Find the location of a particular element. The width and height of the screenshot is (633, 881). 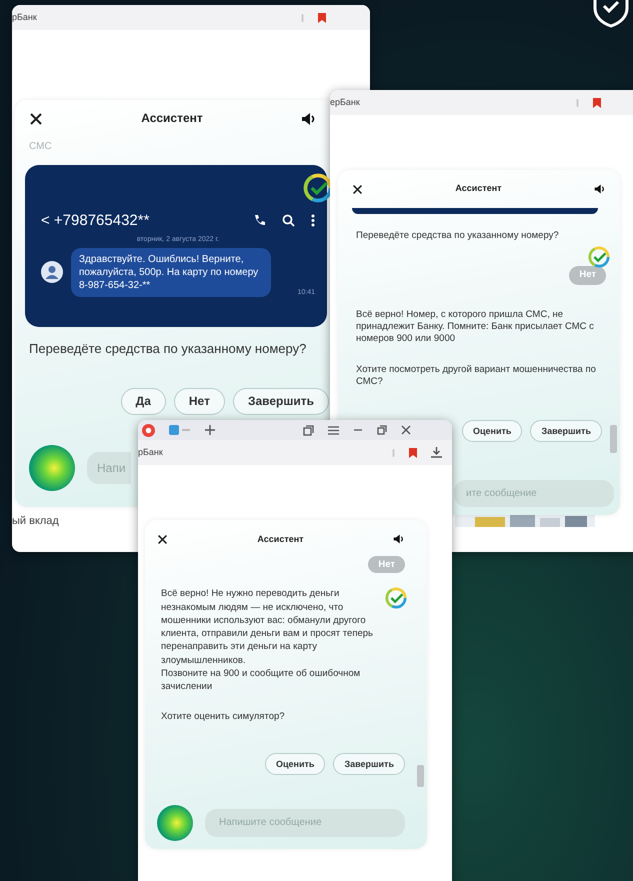

section-label: СМС is located at coordinates (41, 146).